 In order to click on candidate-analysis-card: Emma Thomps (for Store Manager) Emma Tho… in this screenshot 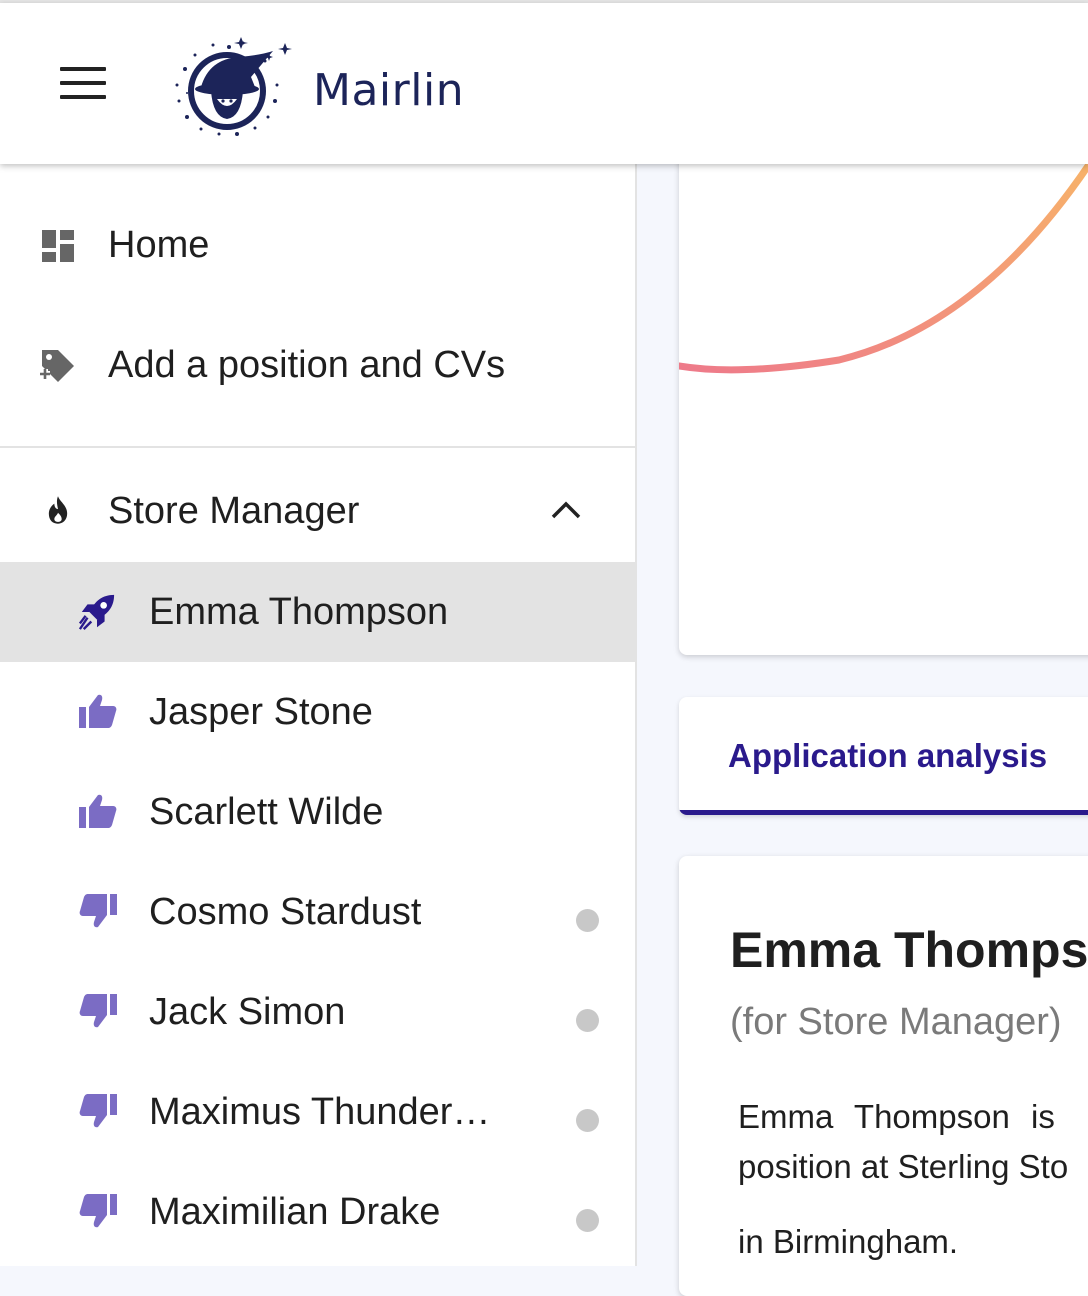, I will do `click(883, 1076)`.